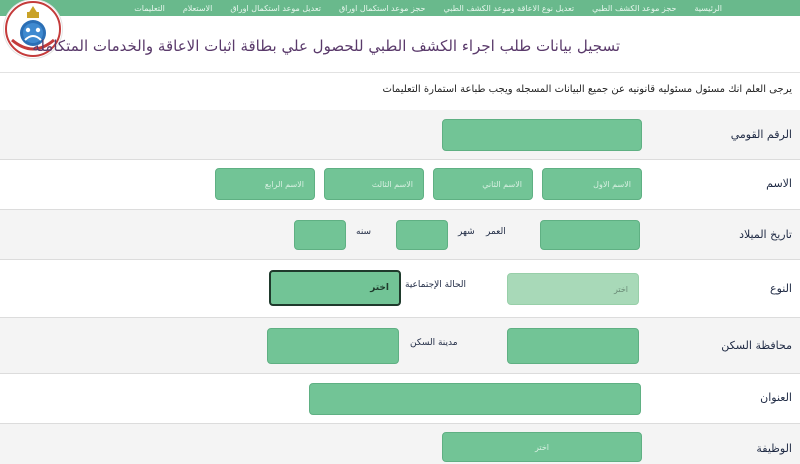  What do you see at coordinates (435, 285) in the screenshot?
I see `marital-status-label: الحالة الإجتماعية` at bounding box center [435, 285].